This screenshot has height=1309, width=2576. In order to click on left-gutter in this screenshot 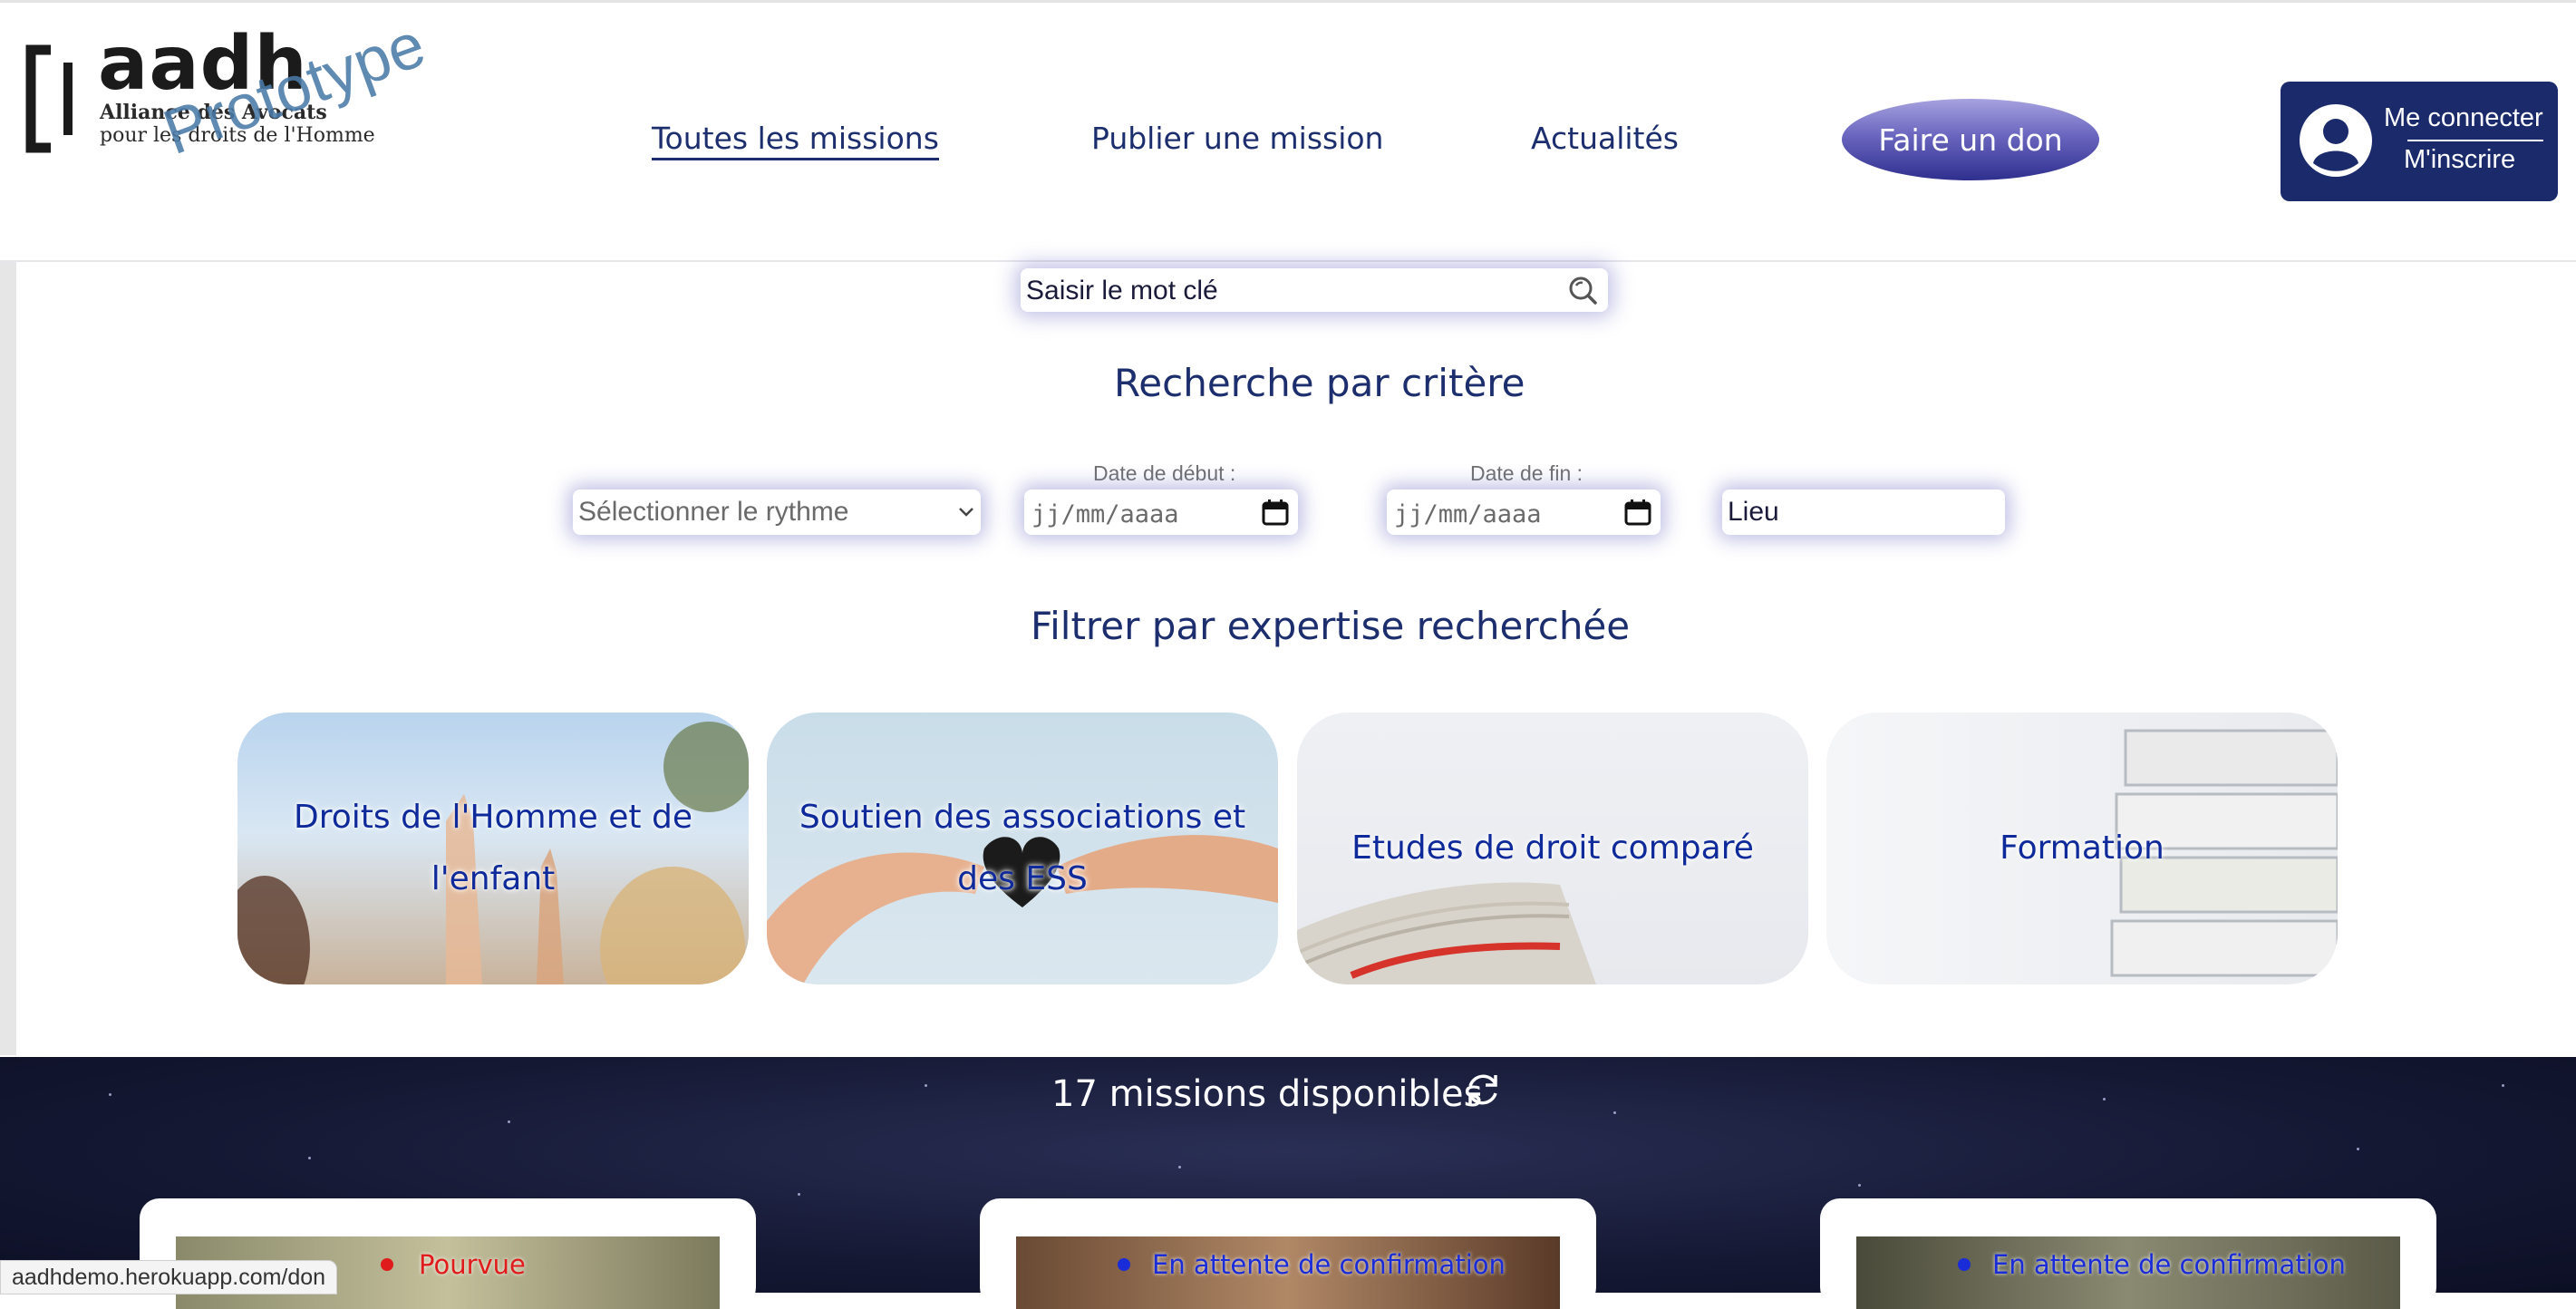, I will do `click(8, 658)`.